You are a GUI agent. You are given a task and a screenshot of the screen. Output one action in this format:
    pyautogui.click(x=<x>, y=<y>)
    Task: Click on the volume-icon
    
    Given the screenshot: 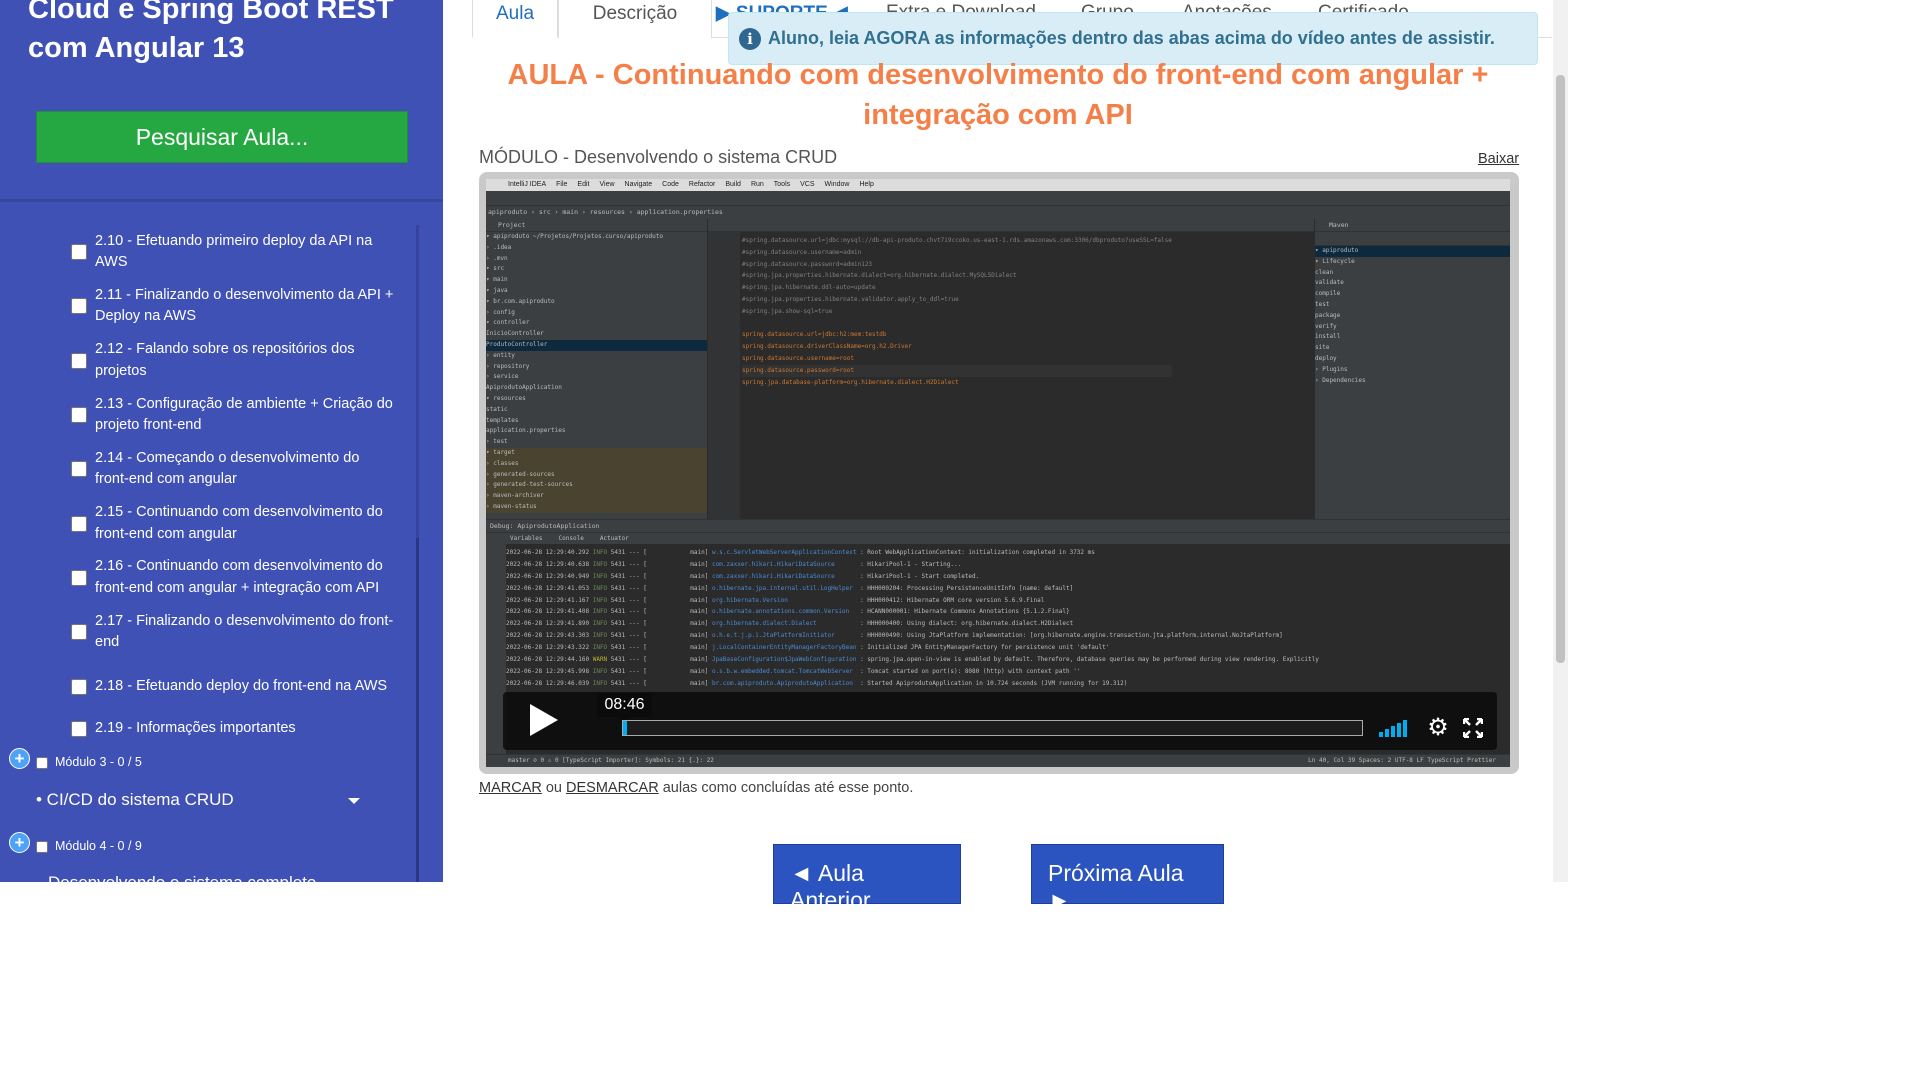 What is the action you would take?
    pyautogui.click(x=1396, y=728)
    